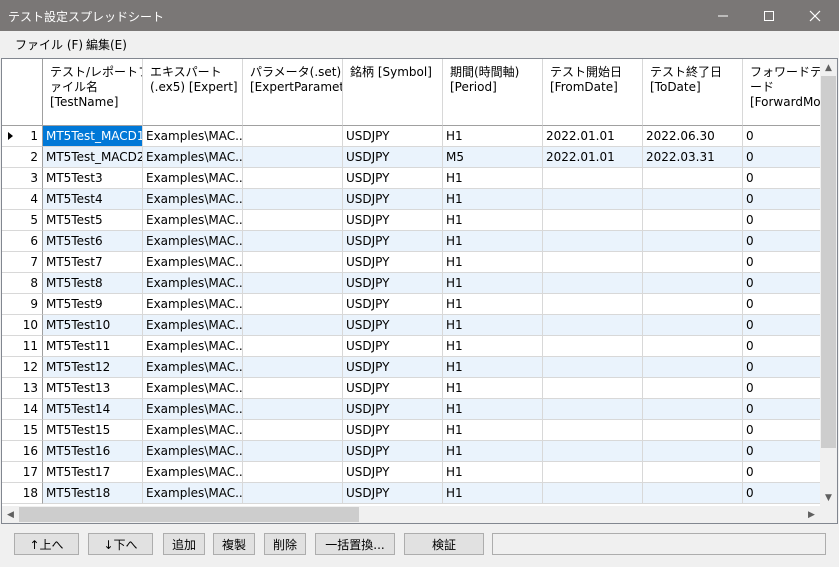 The height and width of the screenshot is (567, 839). Describe the element at coordinates (593, 92) in the screenshot. I see `column-header-from-date: テスト開始日 [FromDate]` at that location.